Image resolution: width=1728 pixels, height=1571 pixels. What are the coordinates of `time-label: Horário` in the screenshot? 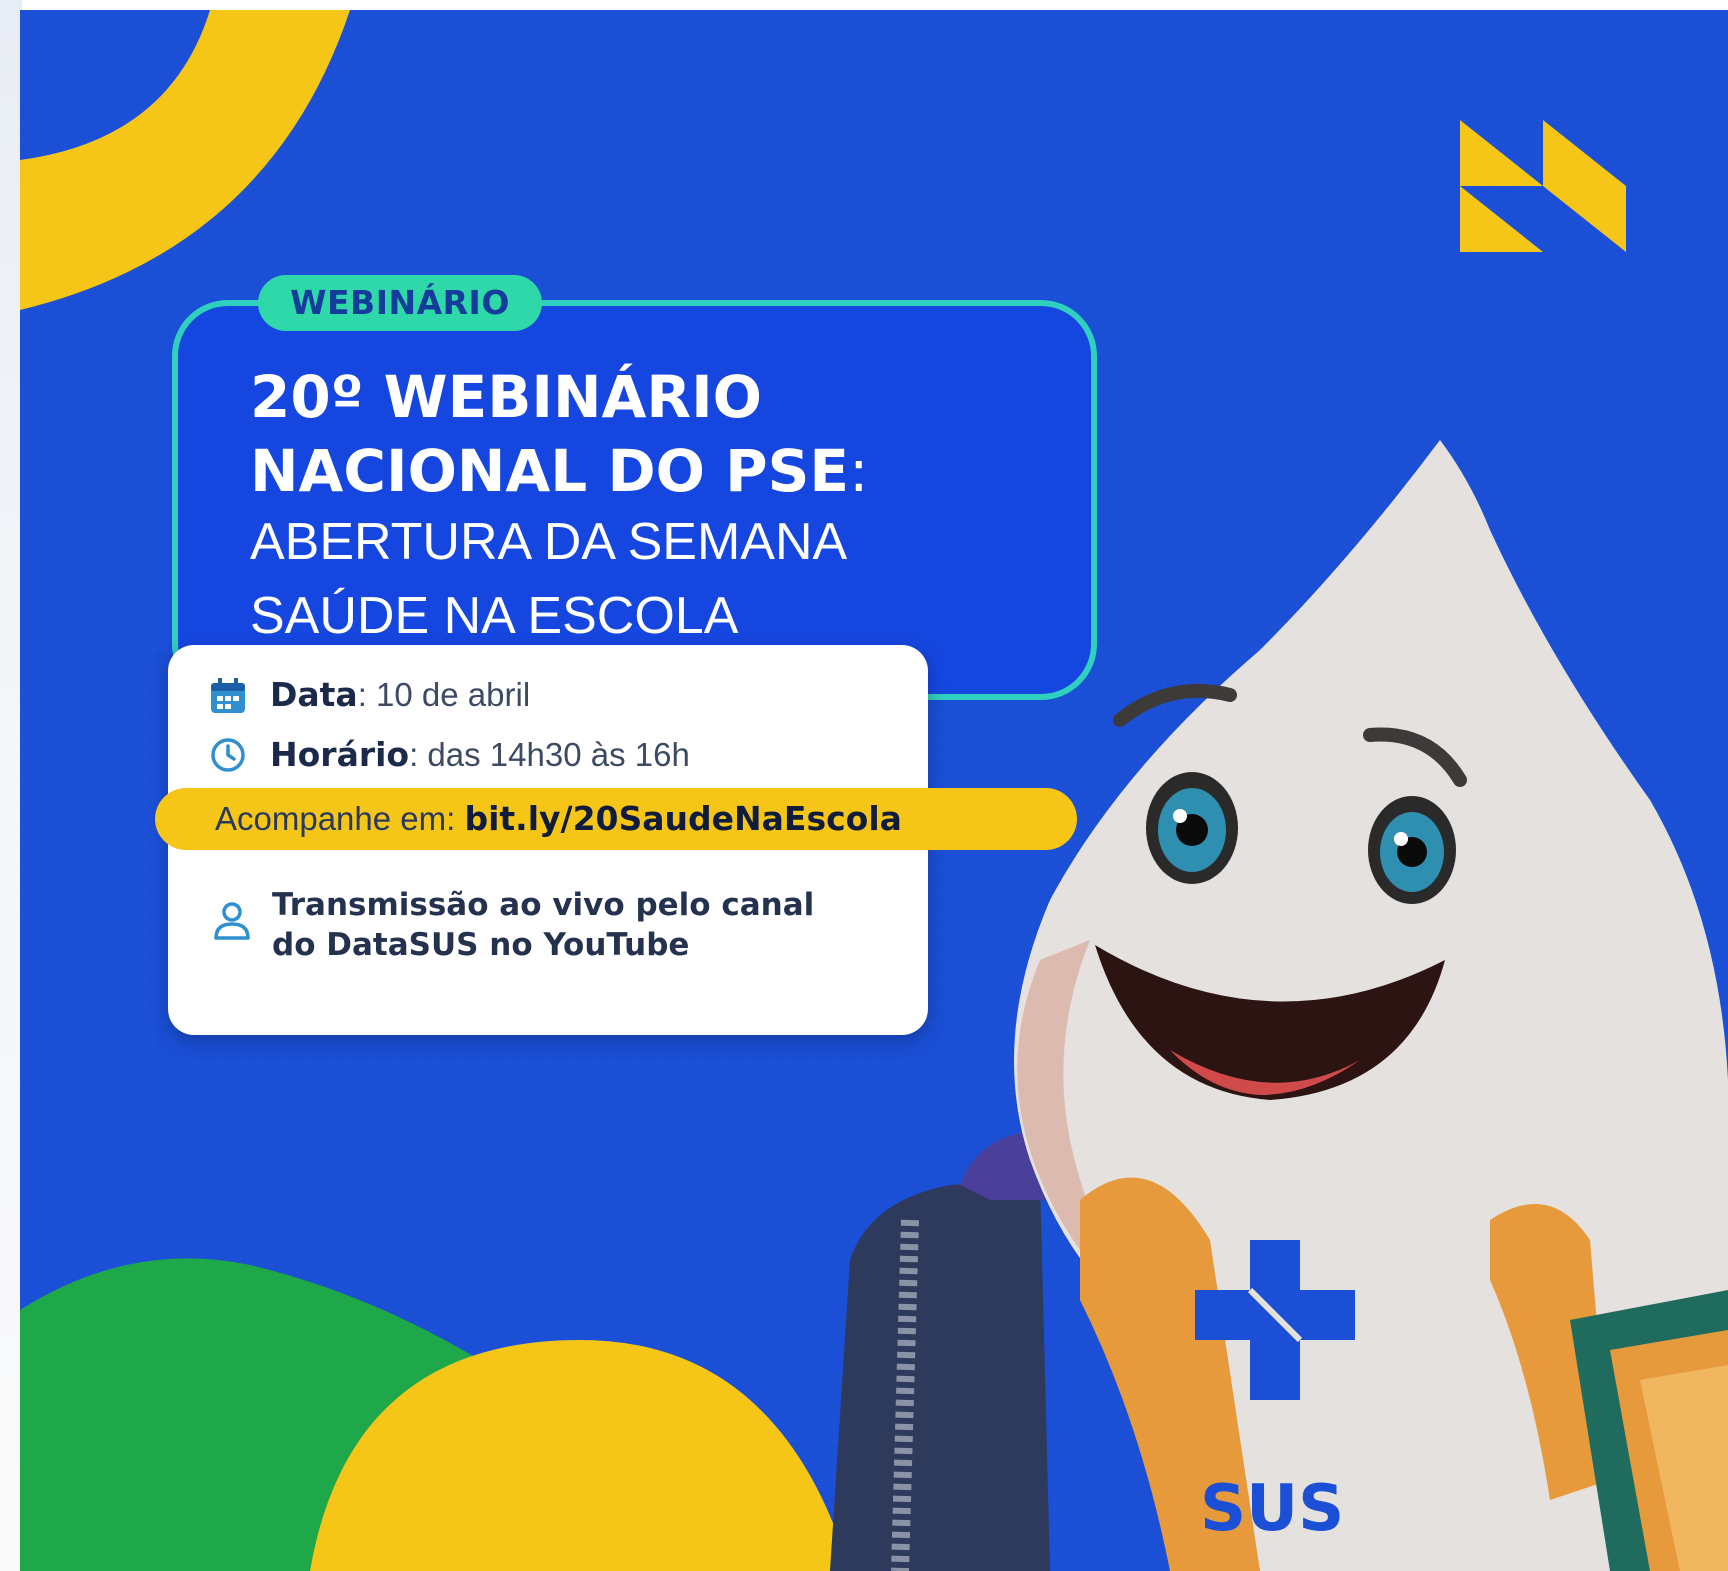 It's located at (340, 754).